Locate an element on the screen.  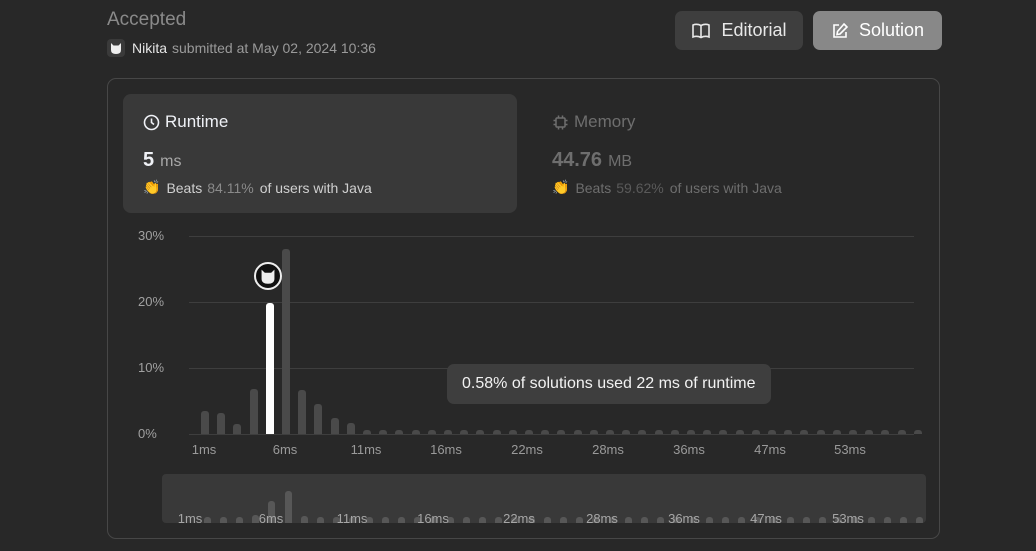
y-tick-label: 30% is located at coordinates (151, 235).